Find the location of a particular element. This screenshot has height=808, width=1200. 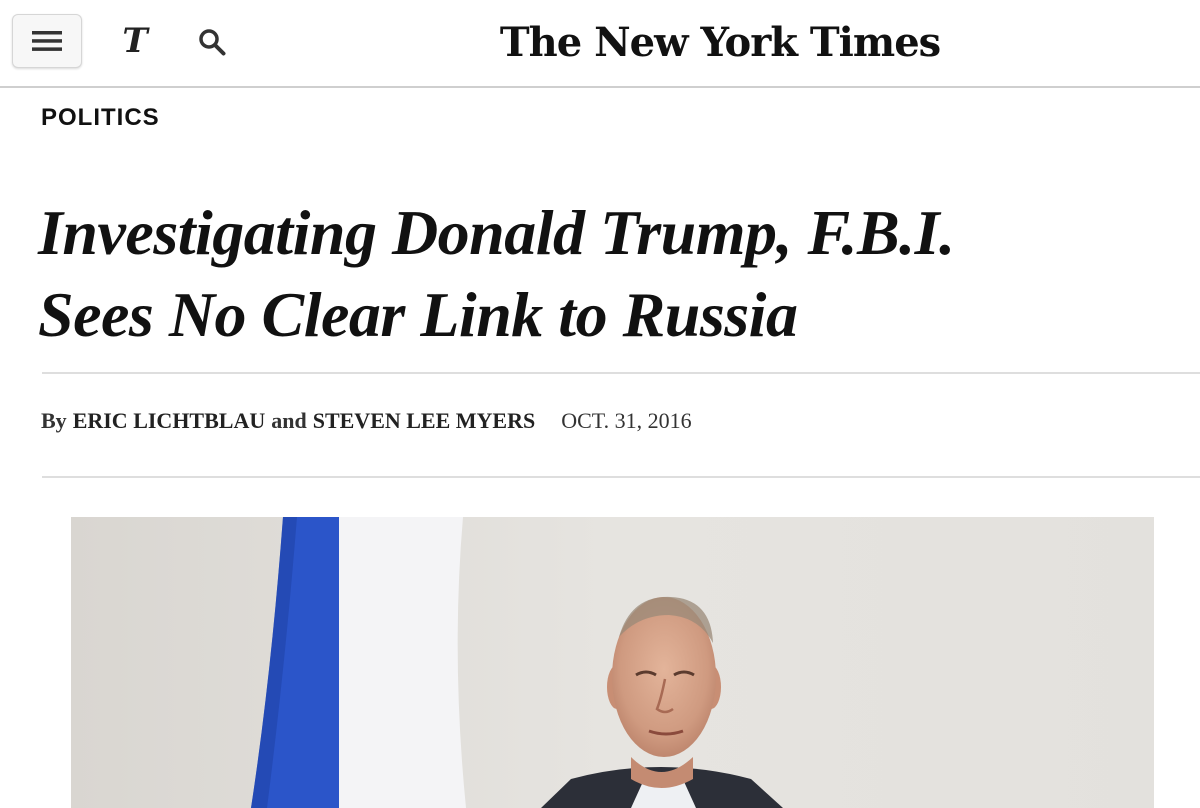

byline-prefix: By is located at coordinates (54, 420).